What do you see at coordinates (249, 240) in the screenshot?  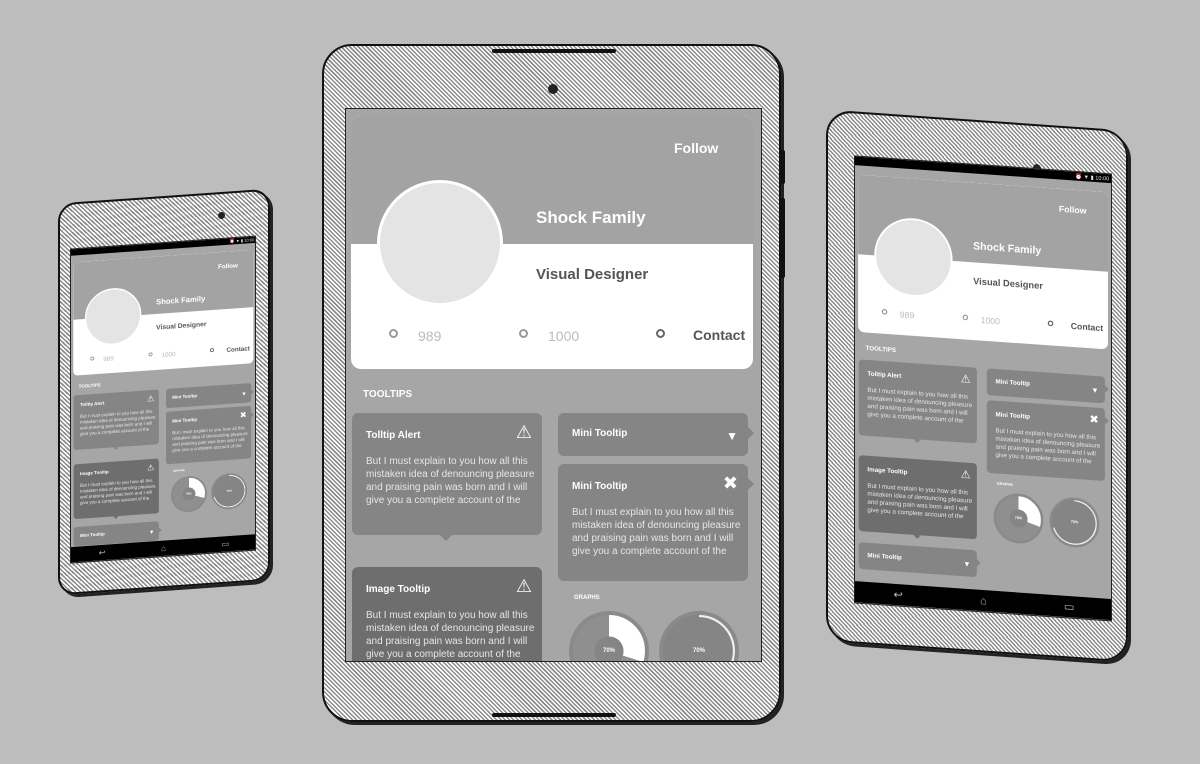 I see `status-time: 10:00` at bounding box center [249, 240].